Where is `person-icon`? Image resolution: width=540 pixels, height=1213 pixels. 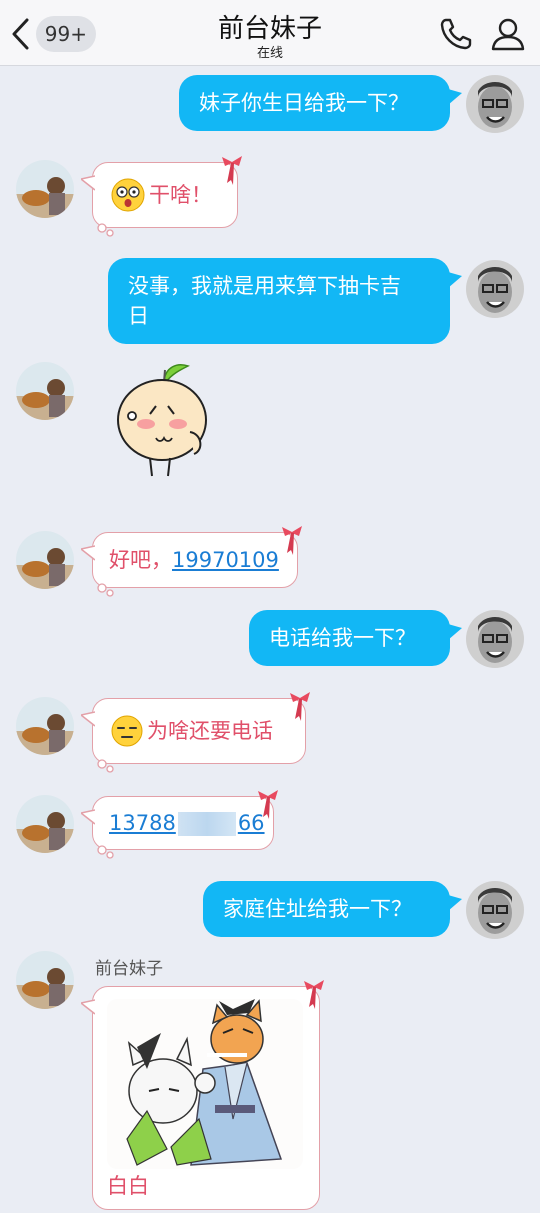 person-icon is located at coordinates (508, 34).